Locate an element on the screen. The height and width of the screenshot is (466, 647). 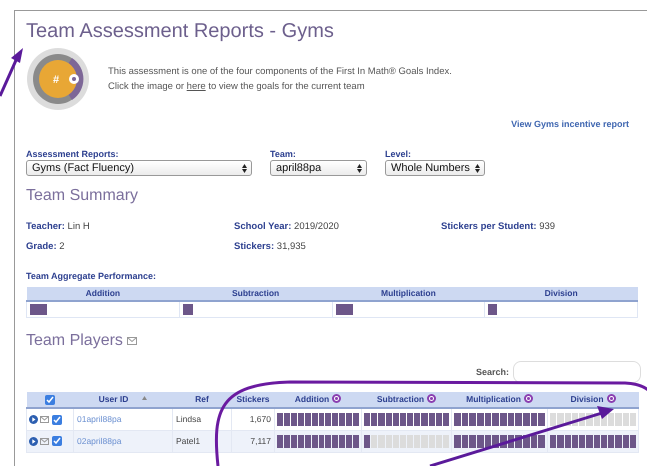
section-heading: Team Summary is located at coordinates (83, 196).